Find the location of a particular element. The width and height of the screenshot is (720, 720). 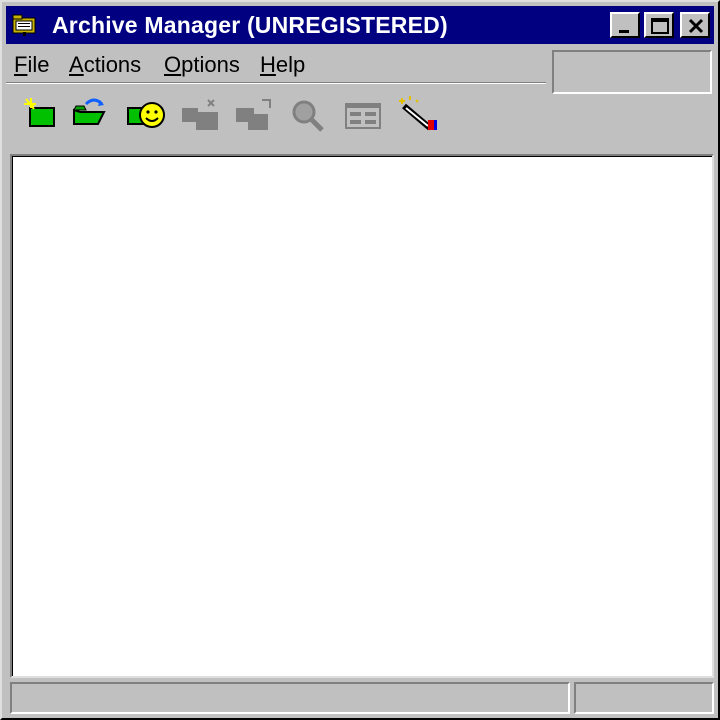

toolbar is located at coordinates (278, 114).